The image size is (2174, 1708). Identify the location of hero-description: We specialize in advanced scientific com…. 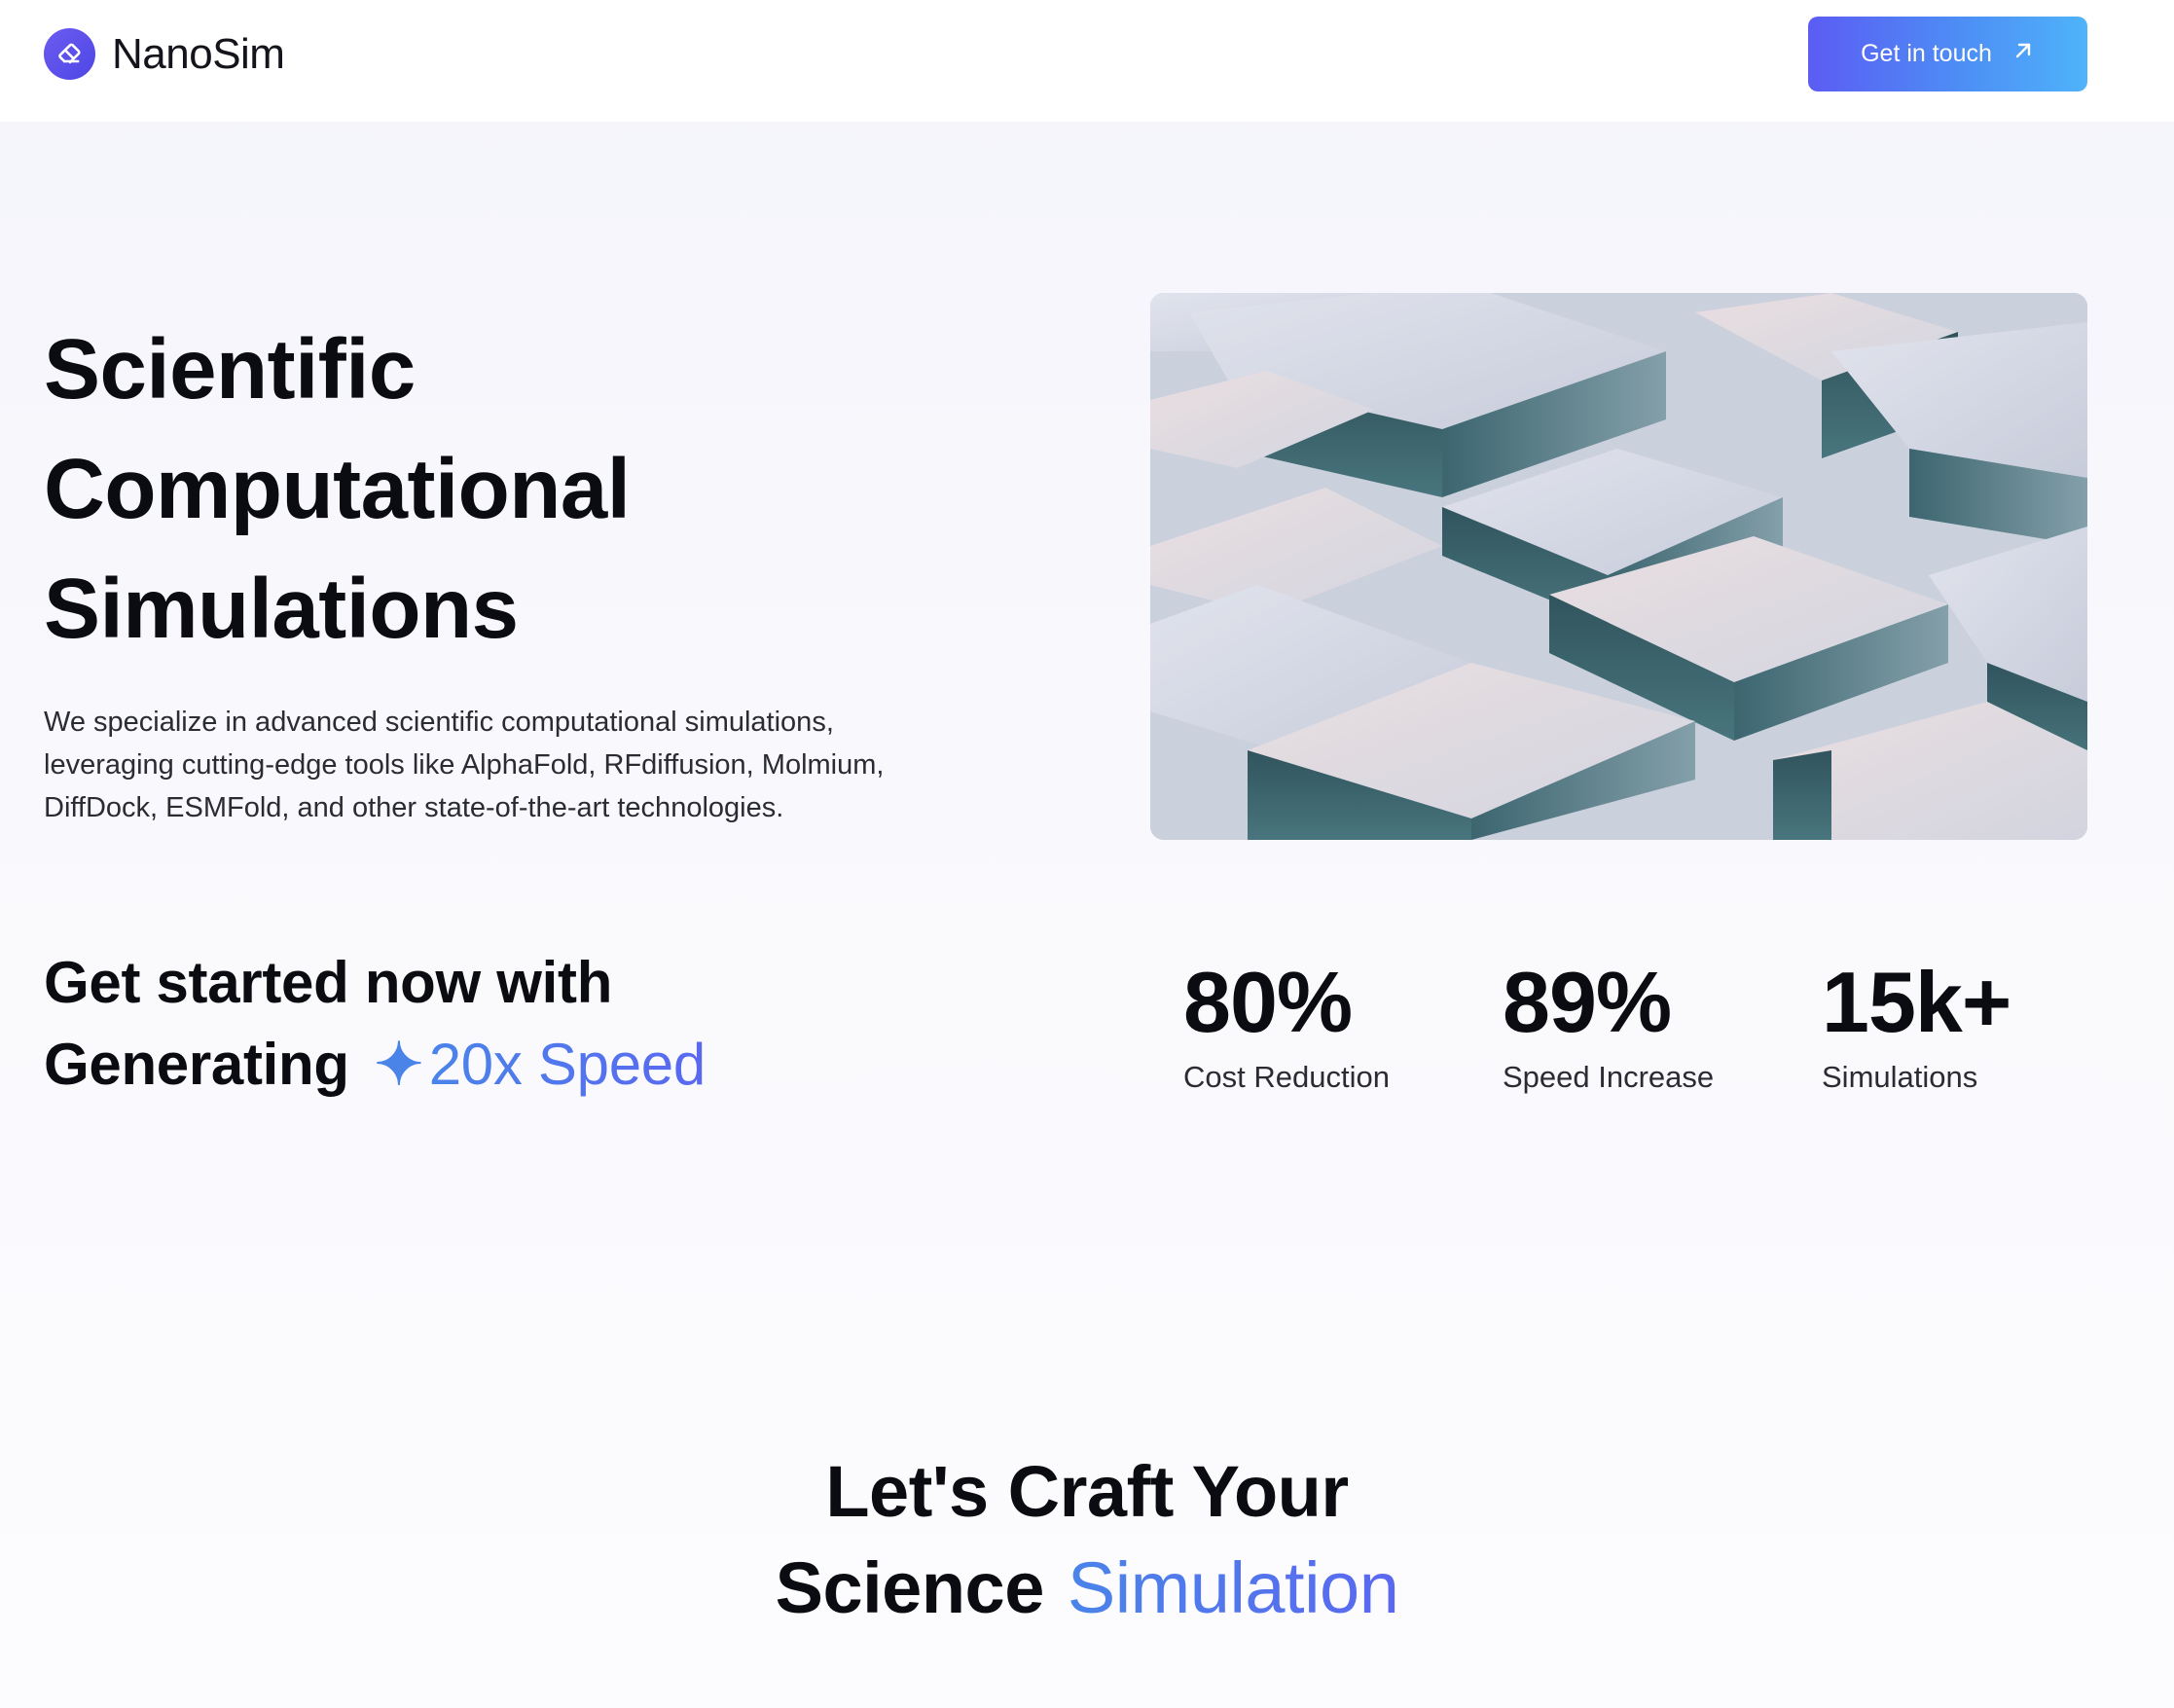
(530, 765).